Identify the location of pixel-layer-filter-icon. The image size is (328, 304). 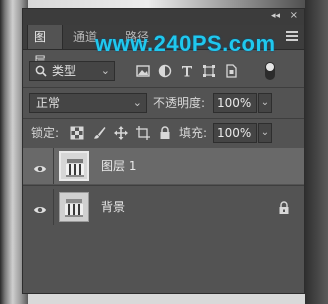
(143, 71).